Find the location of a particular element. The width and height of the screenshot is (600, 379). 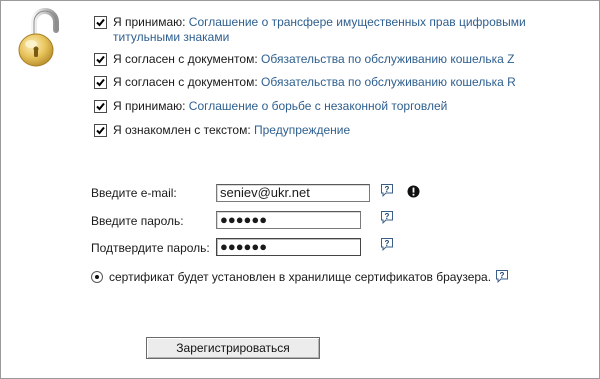

exclamation-icon is located at coordinates (413, 191).